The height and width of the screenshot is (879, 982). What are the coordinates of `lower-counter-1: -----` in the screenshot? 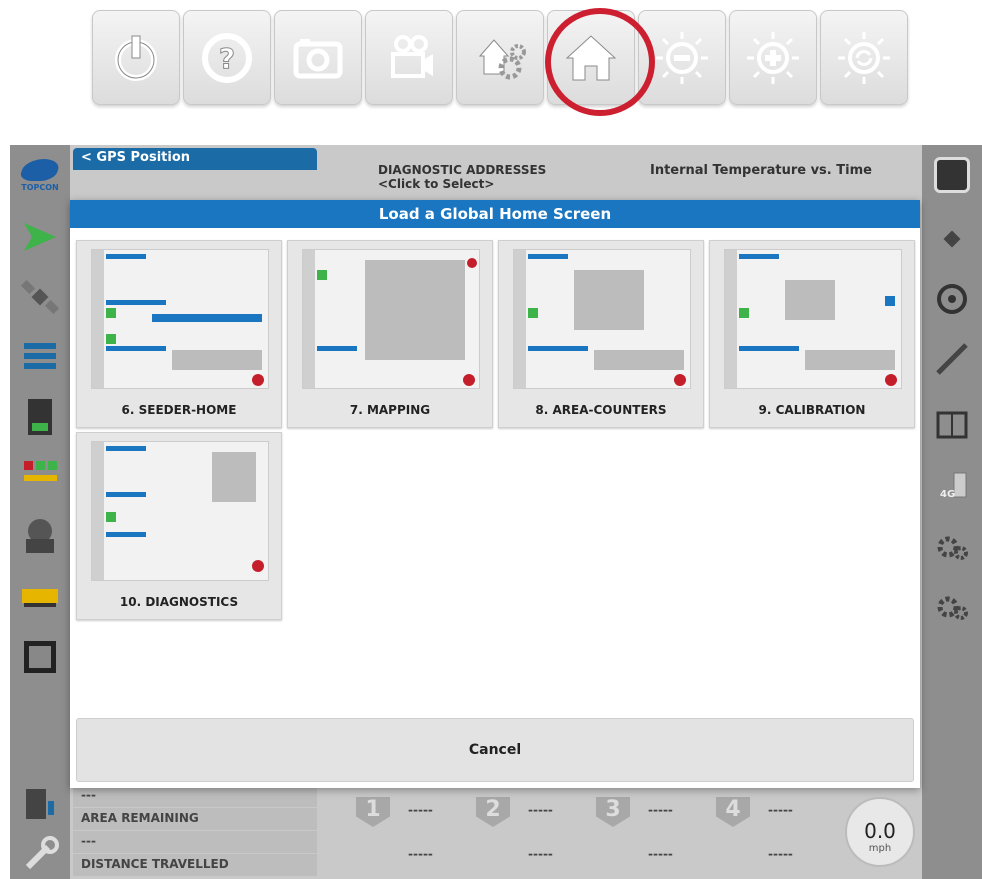 It's located at (420, 854).